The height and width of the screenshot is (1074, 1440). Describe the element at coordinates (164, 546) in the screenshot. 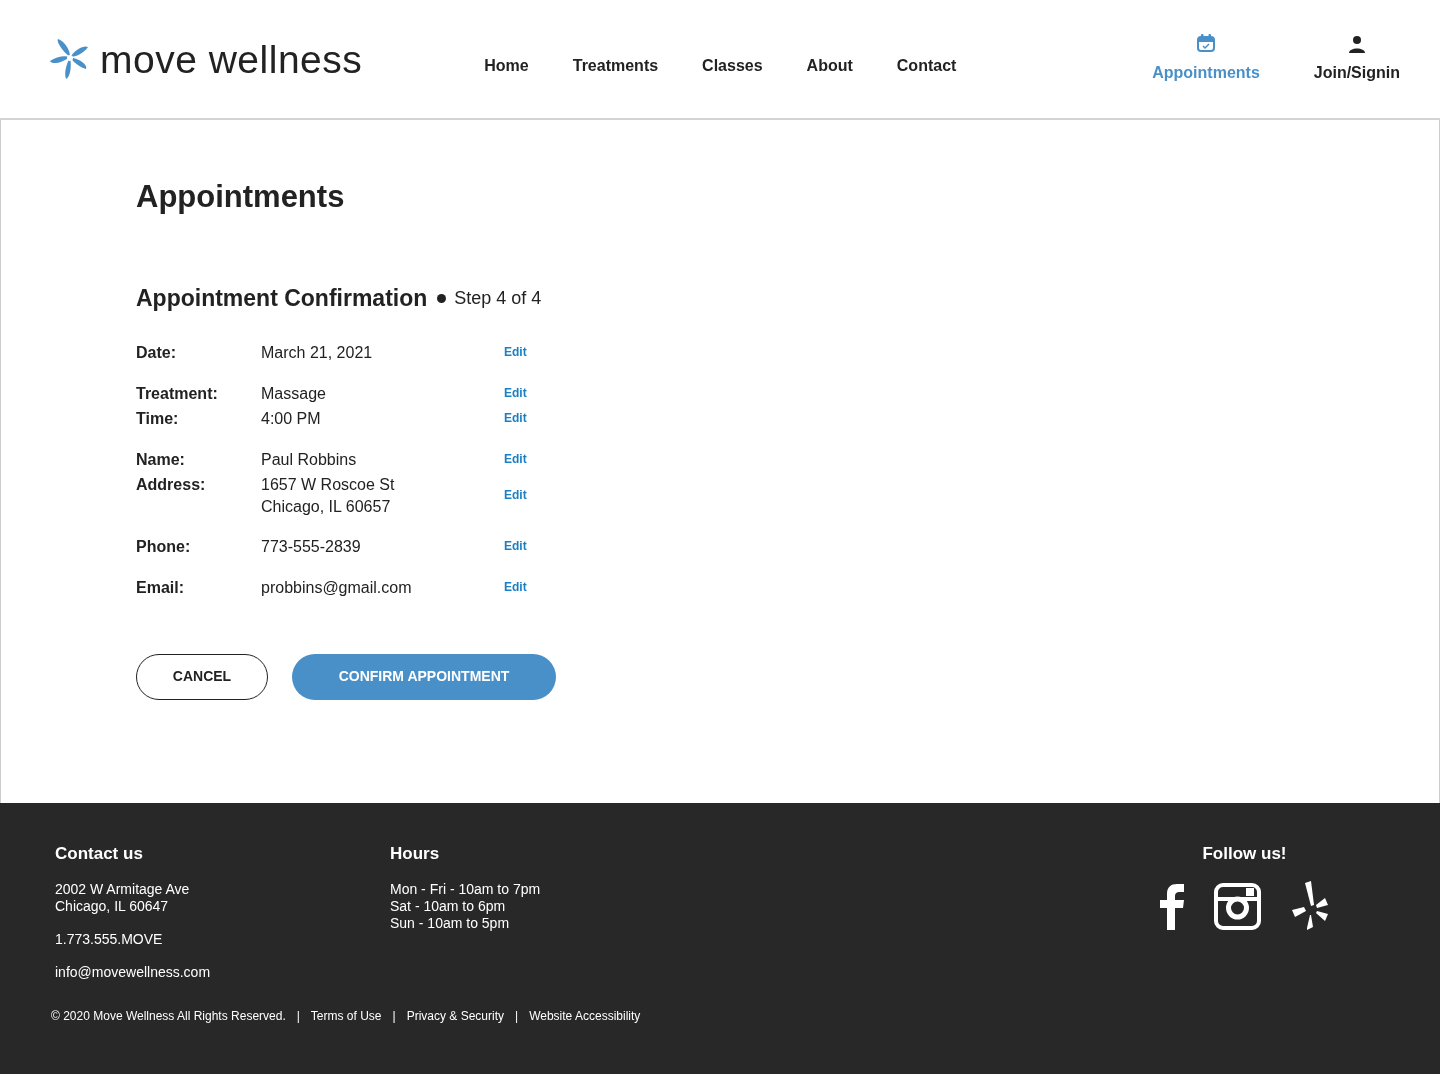

I see `field-label: Phone:` at that location.